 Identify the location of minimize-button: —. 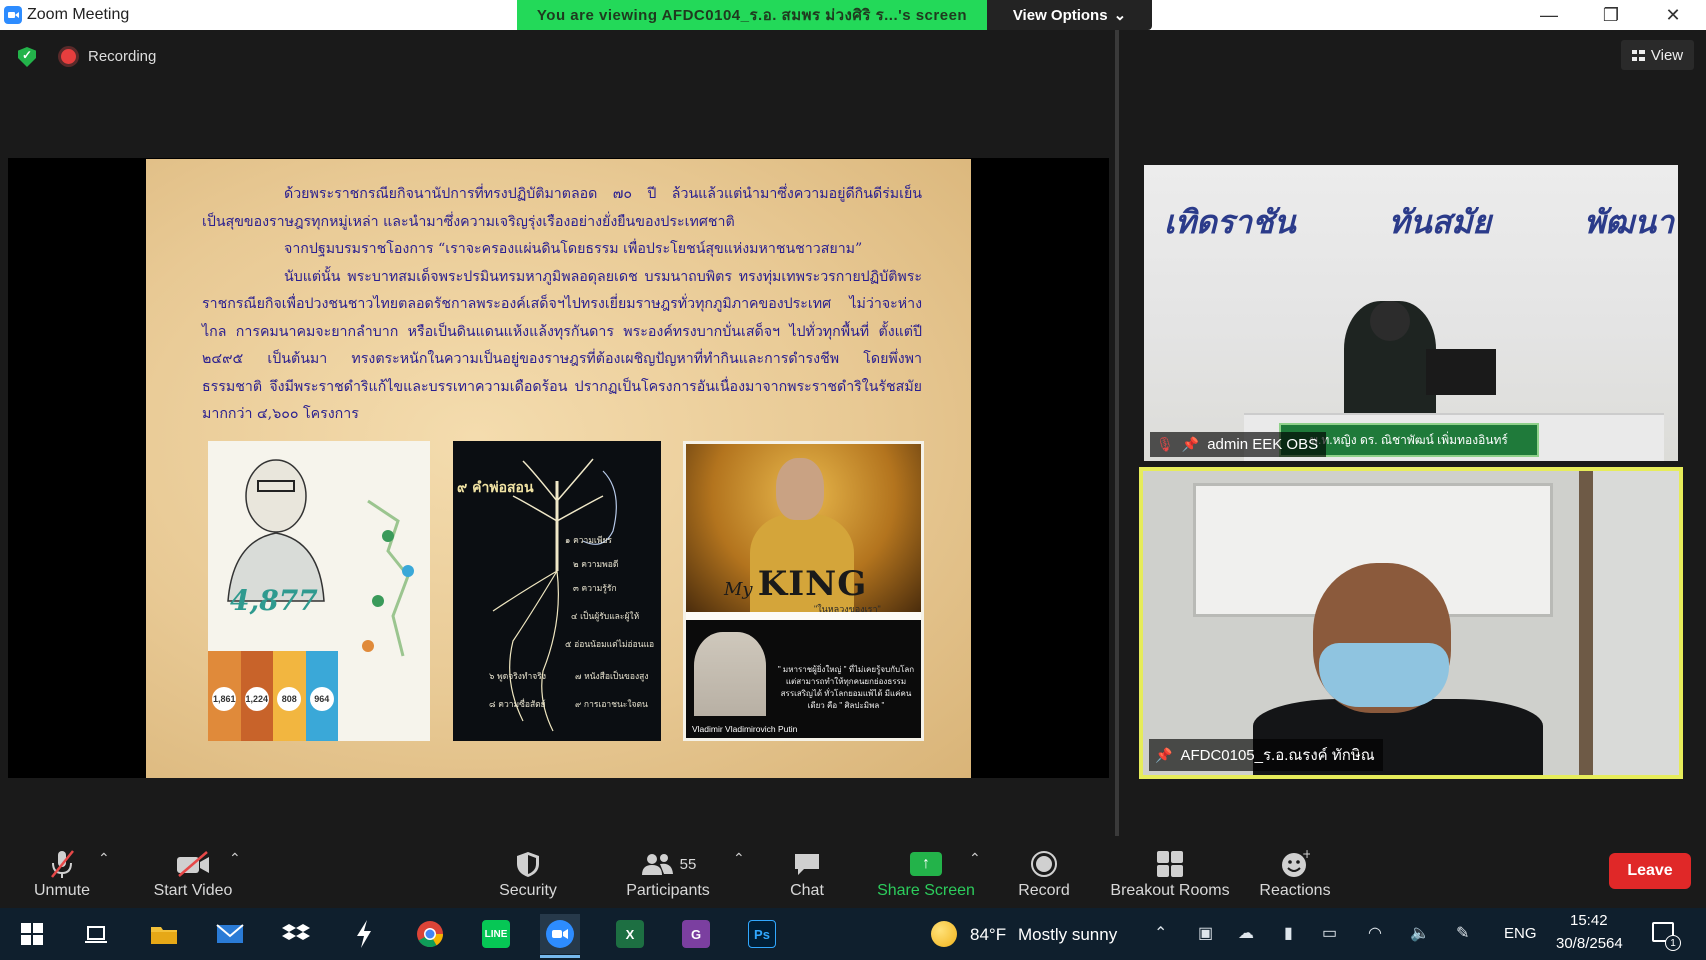
(1549, 15).